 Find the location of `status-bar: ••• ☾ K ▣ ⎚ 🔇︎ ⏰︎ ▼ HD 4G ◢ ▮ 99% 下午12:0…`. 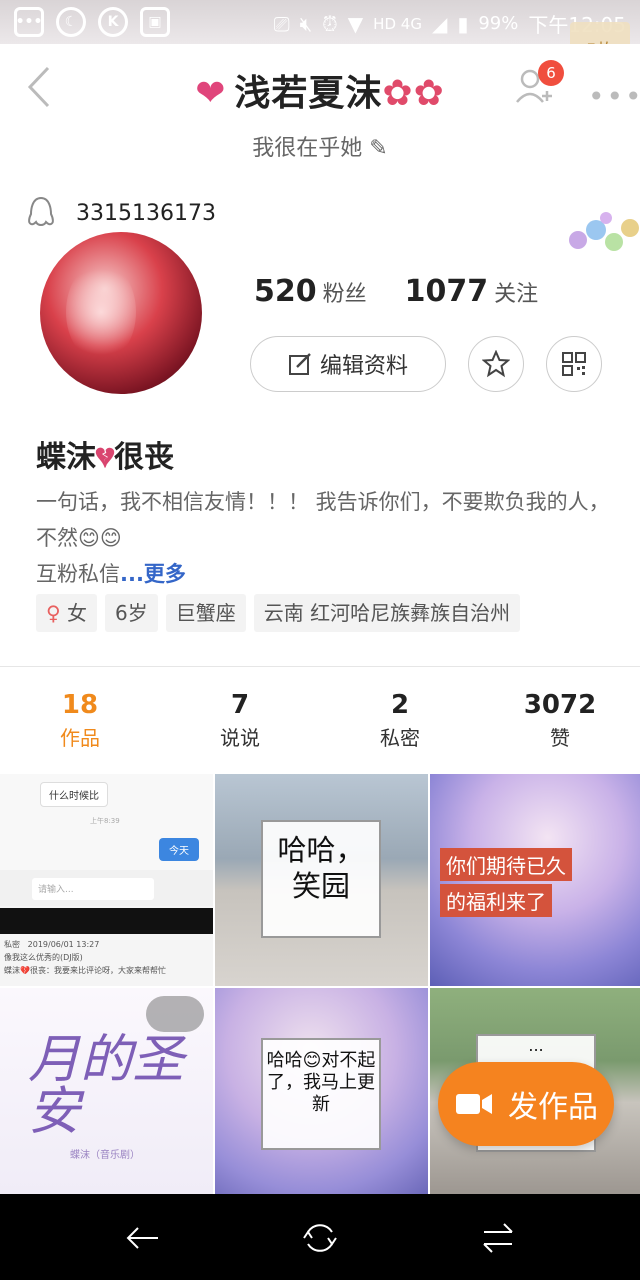

status-bar: ••• ☾ K ▣ ⎚ 🔇︎ ⏰︎ ▼ HD 4G ◢ ▮ 99% 下午12:0… is located at coordinates (320, 31).